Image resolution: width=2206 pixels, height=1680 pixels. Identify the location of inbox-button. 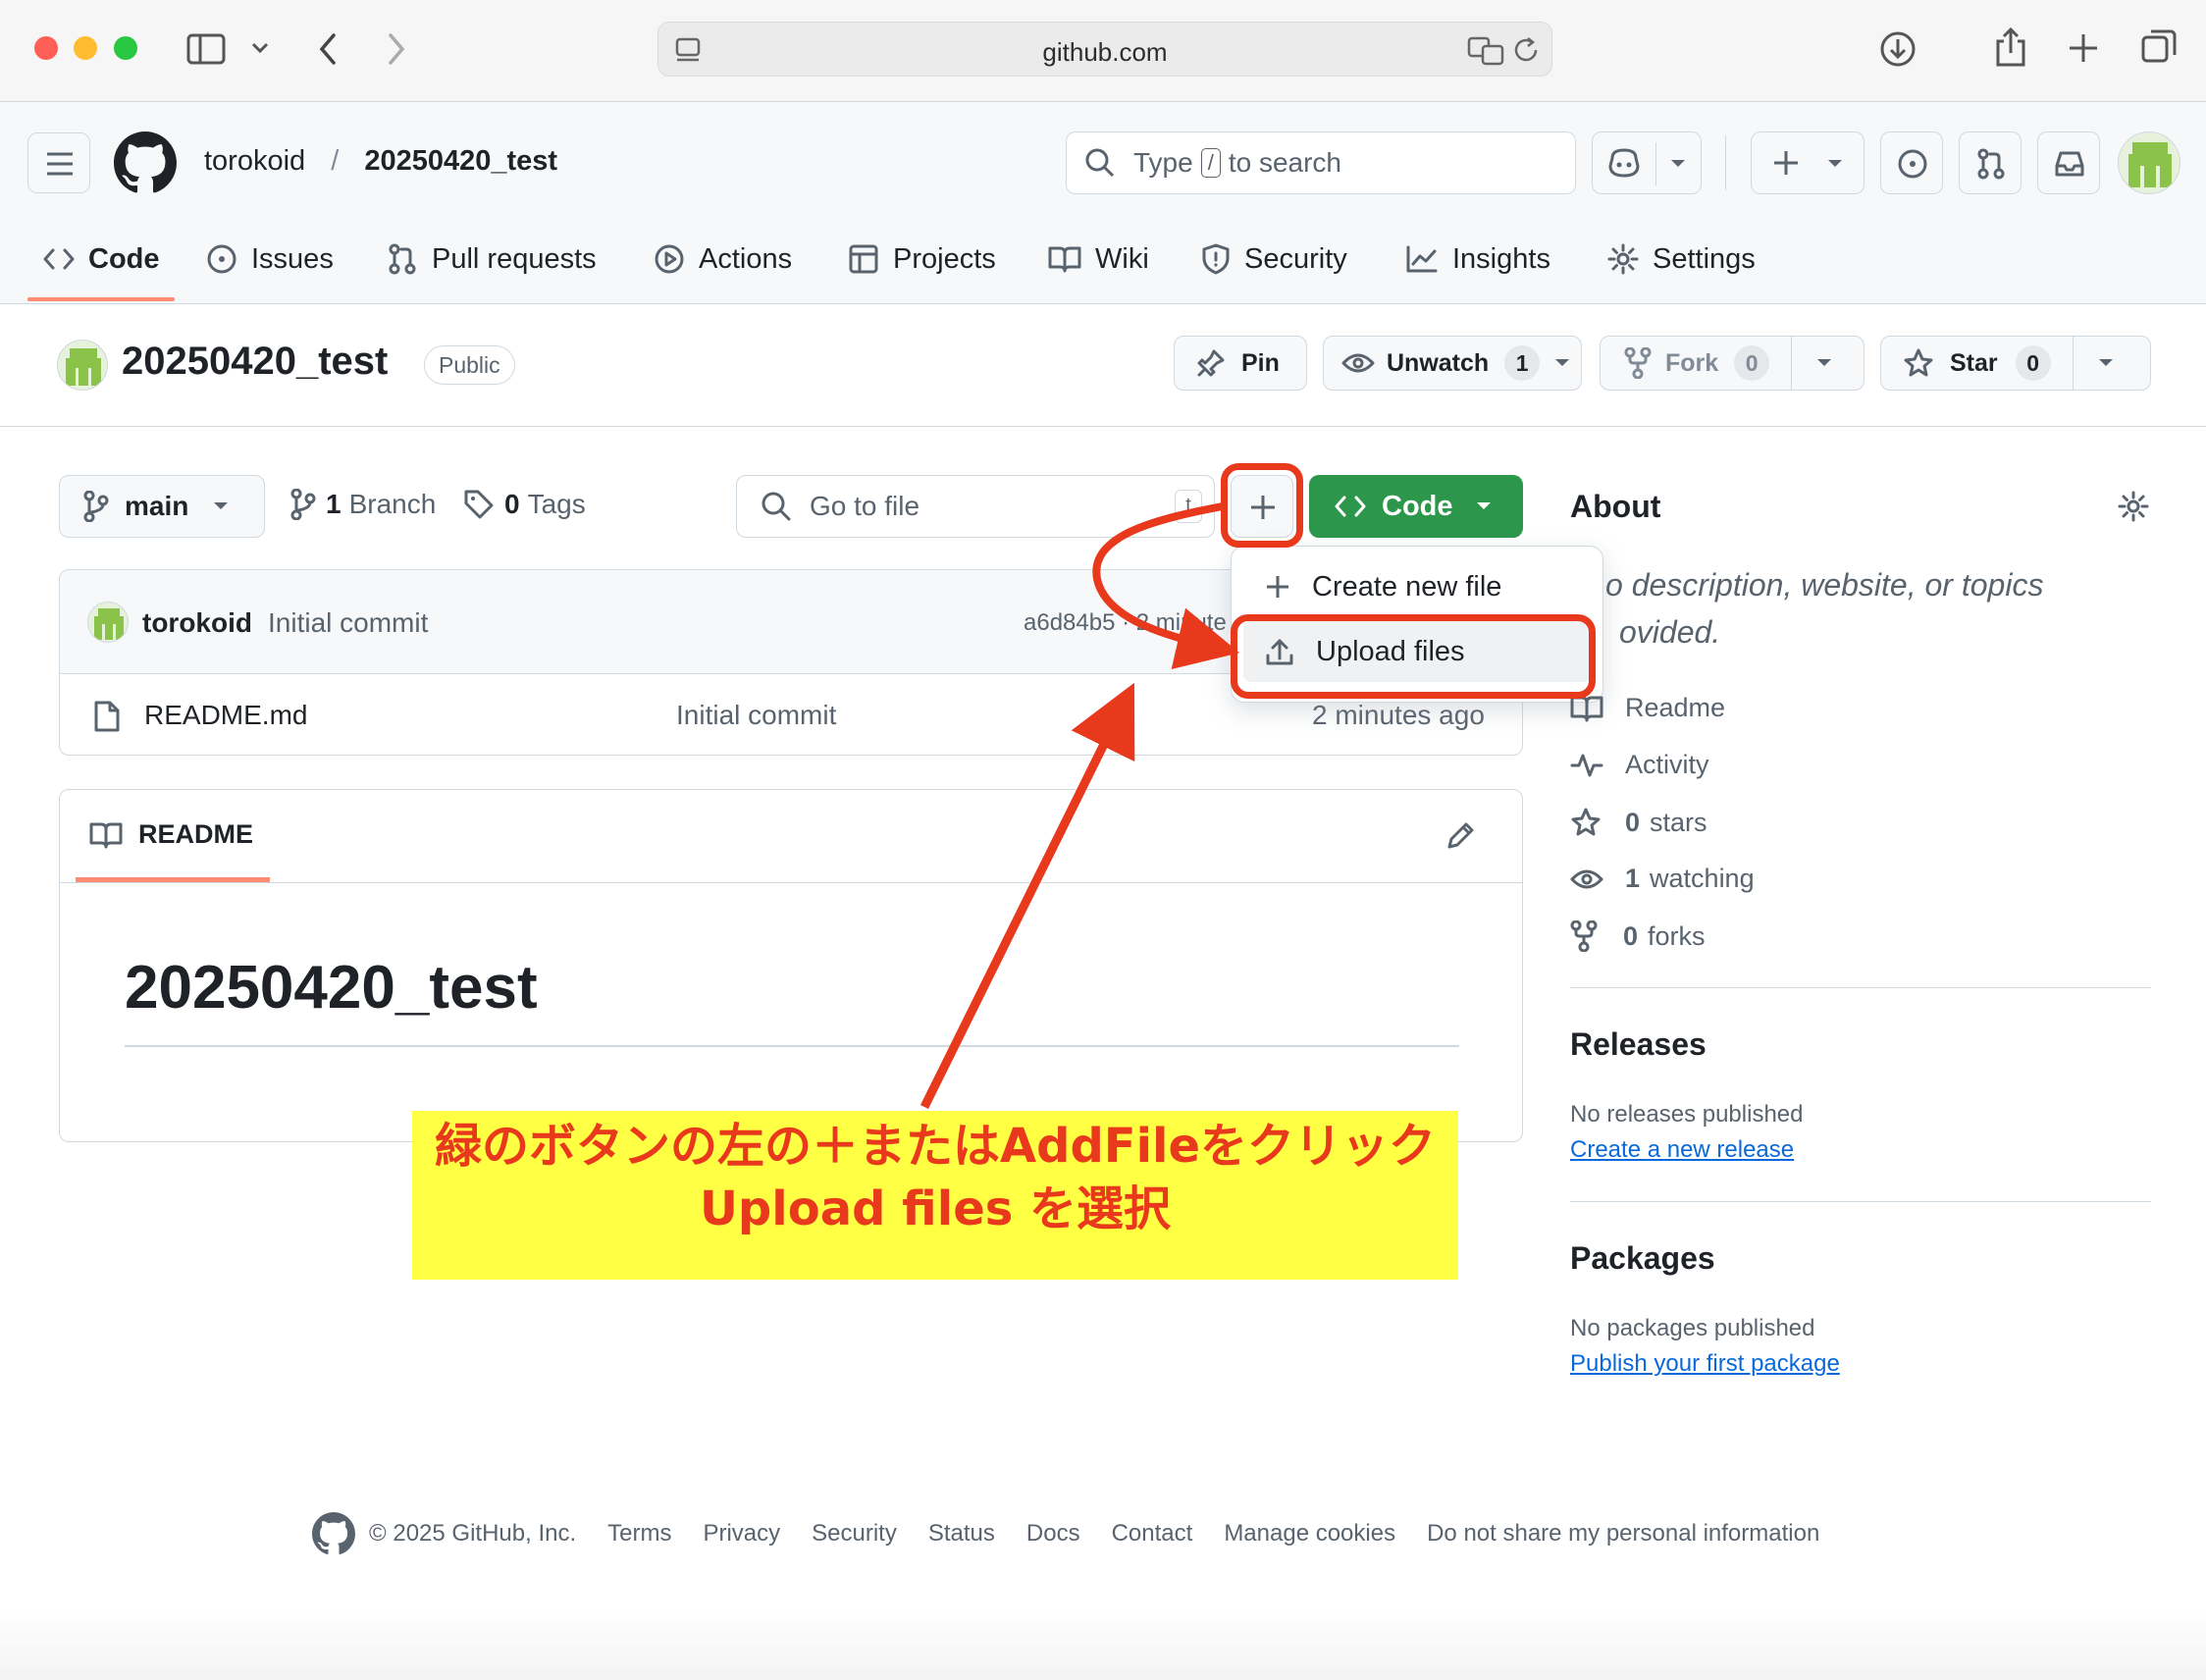
(2069, 162).